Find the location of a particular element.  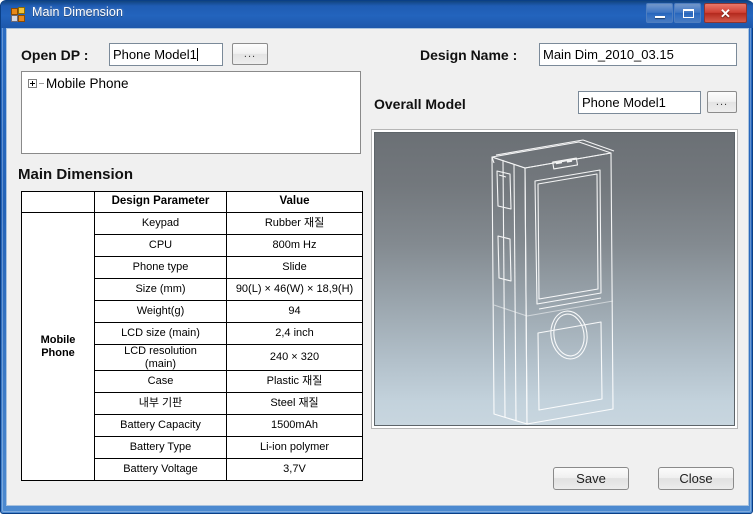

overall-model-label: Overall Model is located at coordinates (420, 104).